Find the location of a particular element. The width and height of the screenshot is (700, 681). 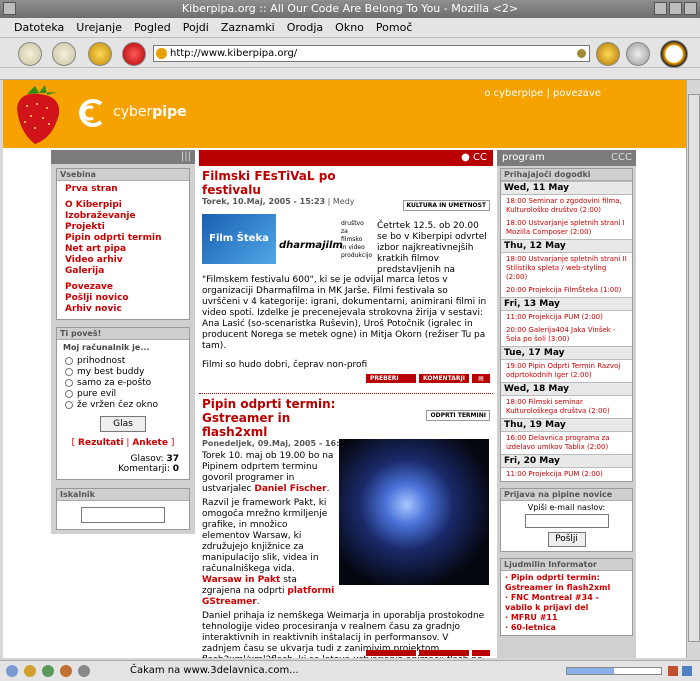

person-link: Daniel Fischer is located at coordinates (290, 489).